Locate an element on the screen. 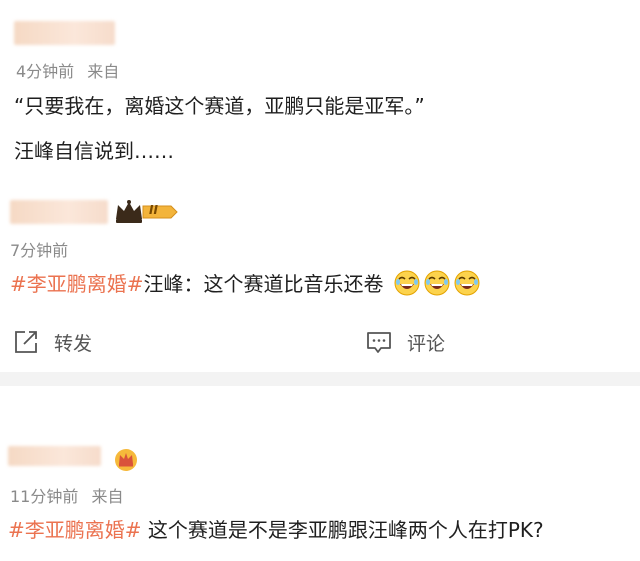 Image resolution: width=640 pixels, height=561 pixels. comment-meta: 11分钟前 来自 is located at coordinates (66, 495).